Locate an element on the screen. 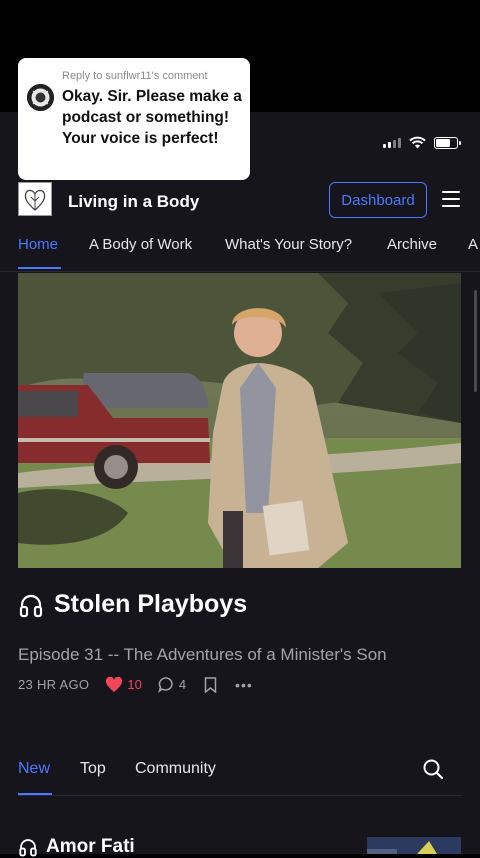  nav-tab-archive: Archive is located at coordinates (412, 244).